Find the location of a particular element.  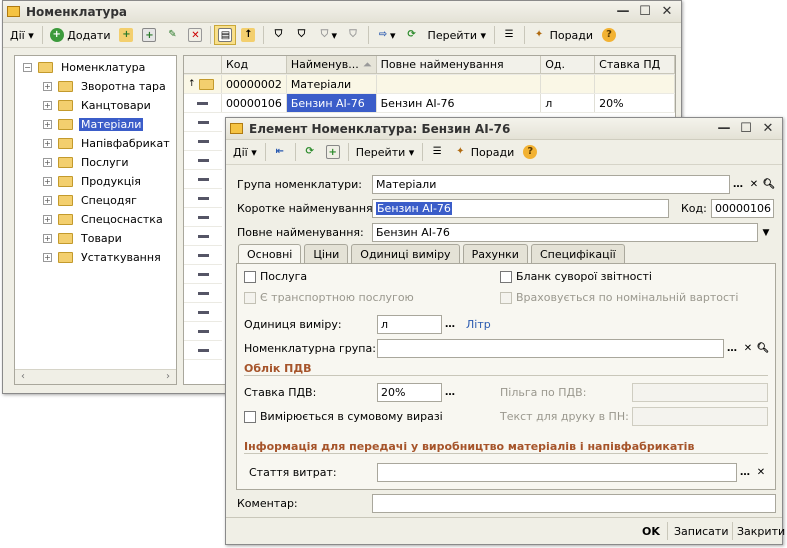

unit-full-name-link: Літр is located at coordinates (478, 324).